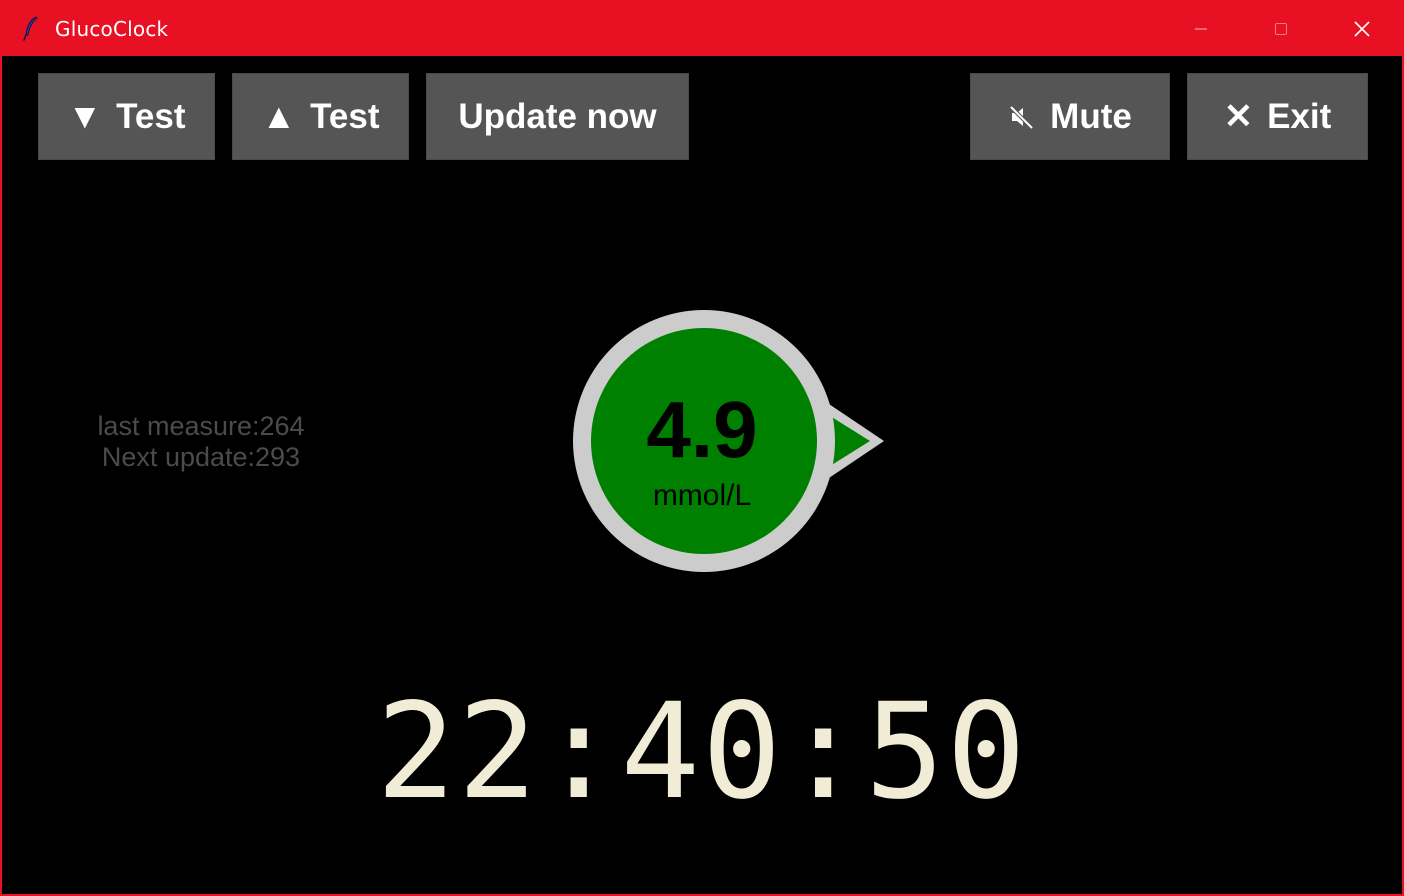  What do you see at coordinates (702, 28) in the screenshot?
I see `title-bar: GlucoClock` at bounding box center [702, 28].